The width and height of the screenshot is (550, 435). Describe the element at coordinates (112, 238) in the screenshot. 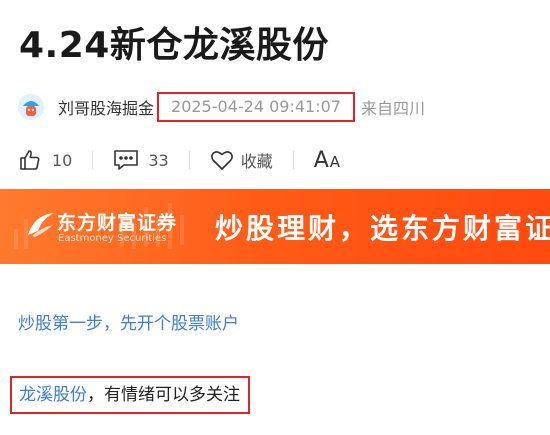

I see `brand-name-english: Eastmoney Securities` at that location.